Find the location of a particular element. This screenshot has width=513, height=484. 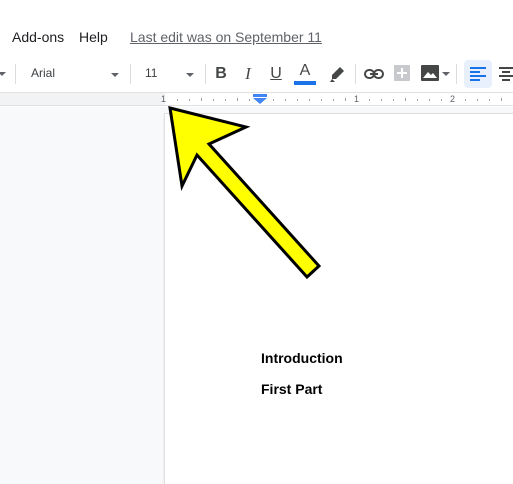

ruler-label-end: 2 is located at coordinates (453, 99).